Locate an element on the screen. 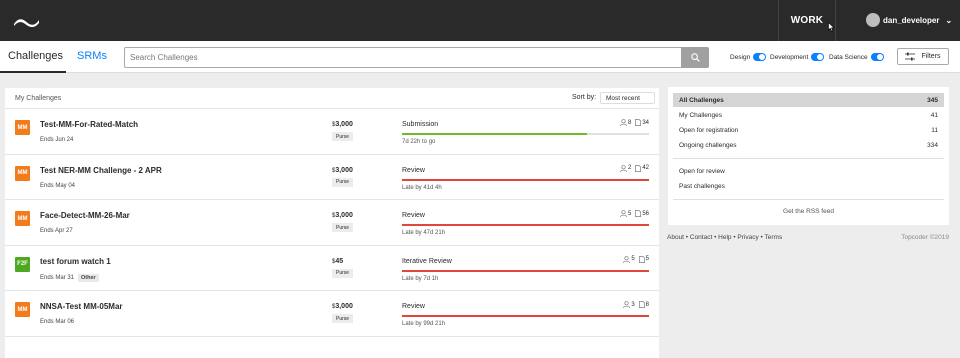 This screenshot has width=960, height=358. sidebar-item-label: Past challenges is located at coordinates (702, 186).